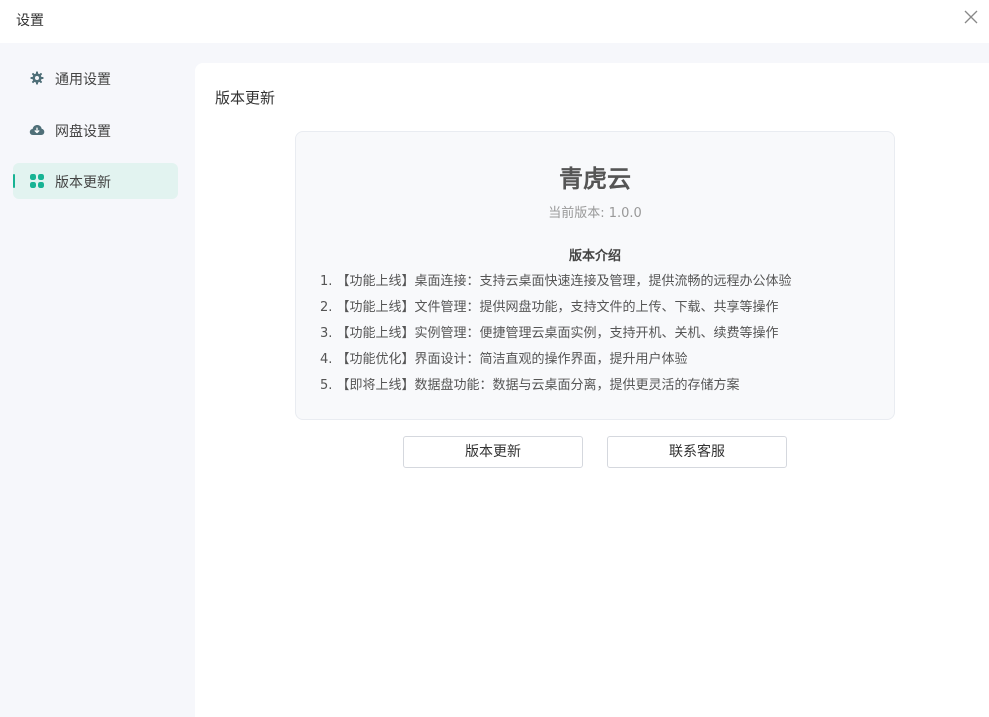 This screenshot has height=717, width=989. I want to click on app-name: 青虎云, so click(595, 179).